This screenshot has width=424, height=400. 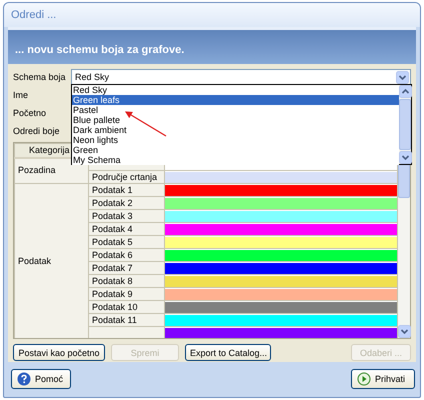 What do you see at coordinates (235, 100) in the screenshot?
I see `dropdown-item: Green leafs` at bounding box center [235, 100].